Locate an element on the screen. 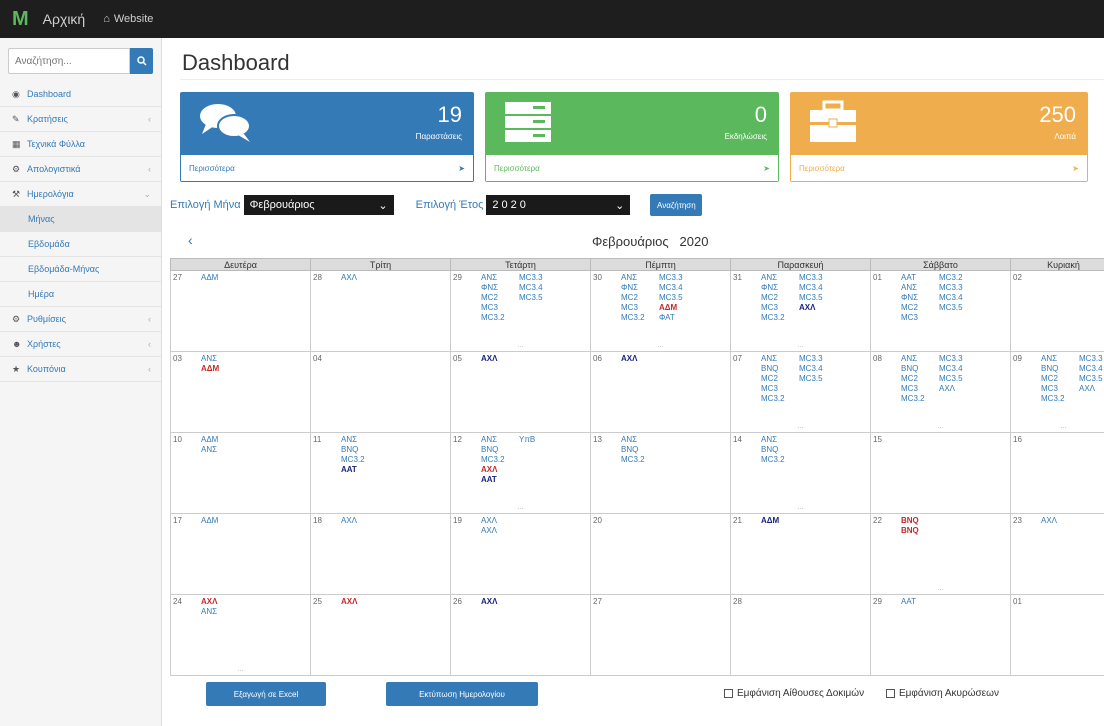 This screenshot has height=726, width=1104. calendar-day-cell: 01 is located at coordinates (1057, 635).